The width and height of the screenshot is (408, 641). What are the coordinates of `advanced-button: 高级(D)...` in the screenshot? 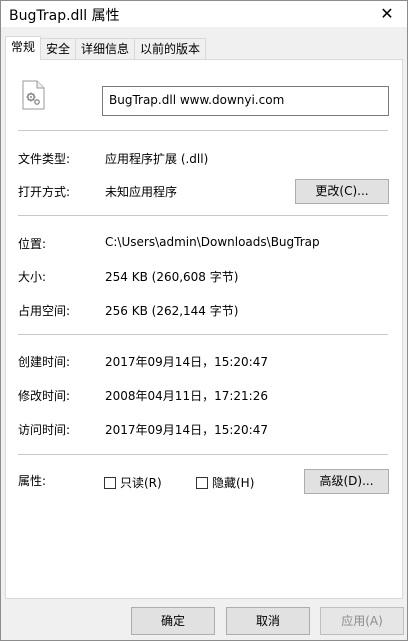 It's located at (346, 481).